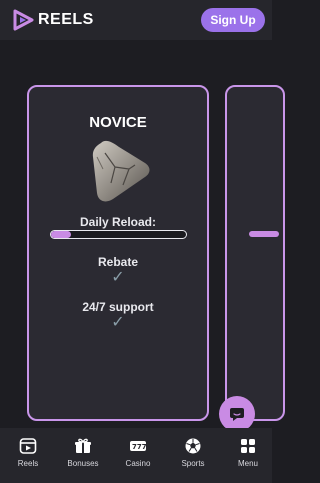 This screenshot has height=483, width=320. What do you see at coordinates (83, 455) in the screenshot?
I see `nav-item-bonuses: Bonuses` at bounding box center [83, 455].